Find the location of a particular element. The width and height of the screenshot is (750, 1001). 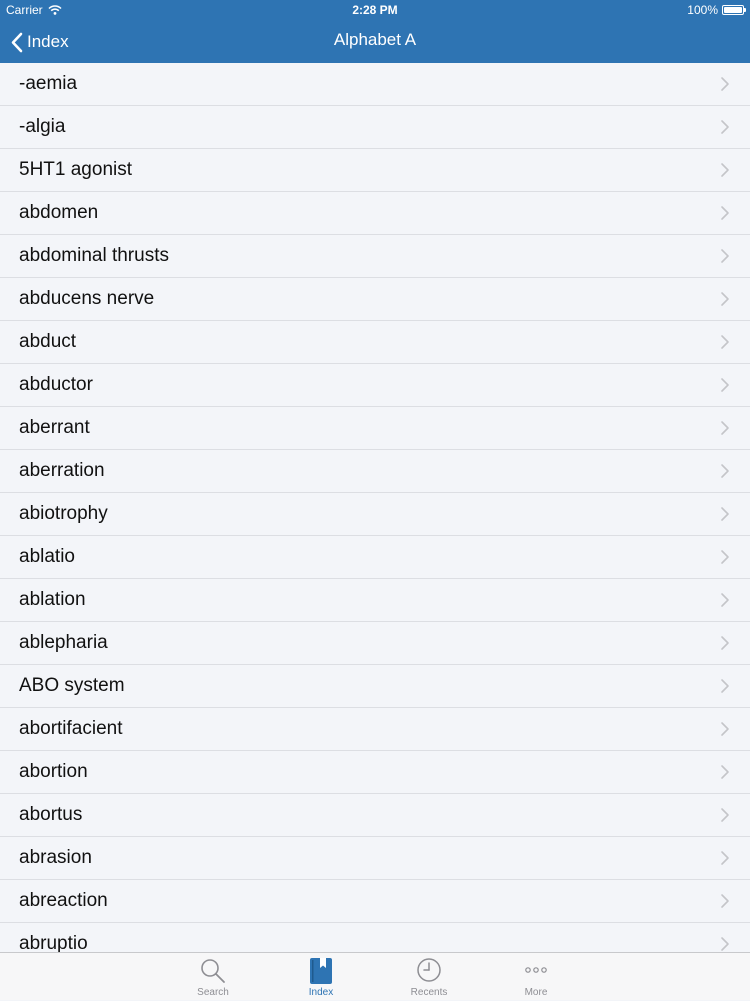

list-item: abreaction is located at coordinates (375, 901).